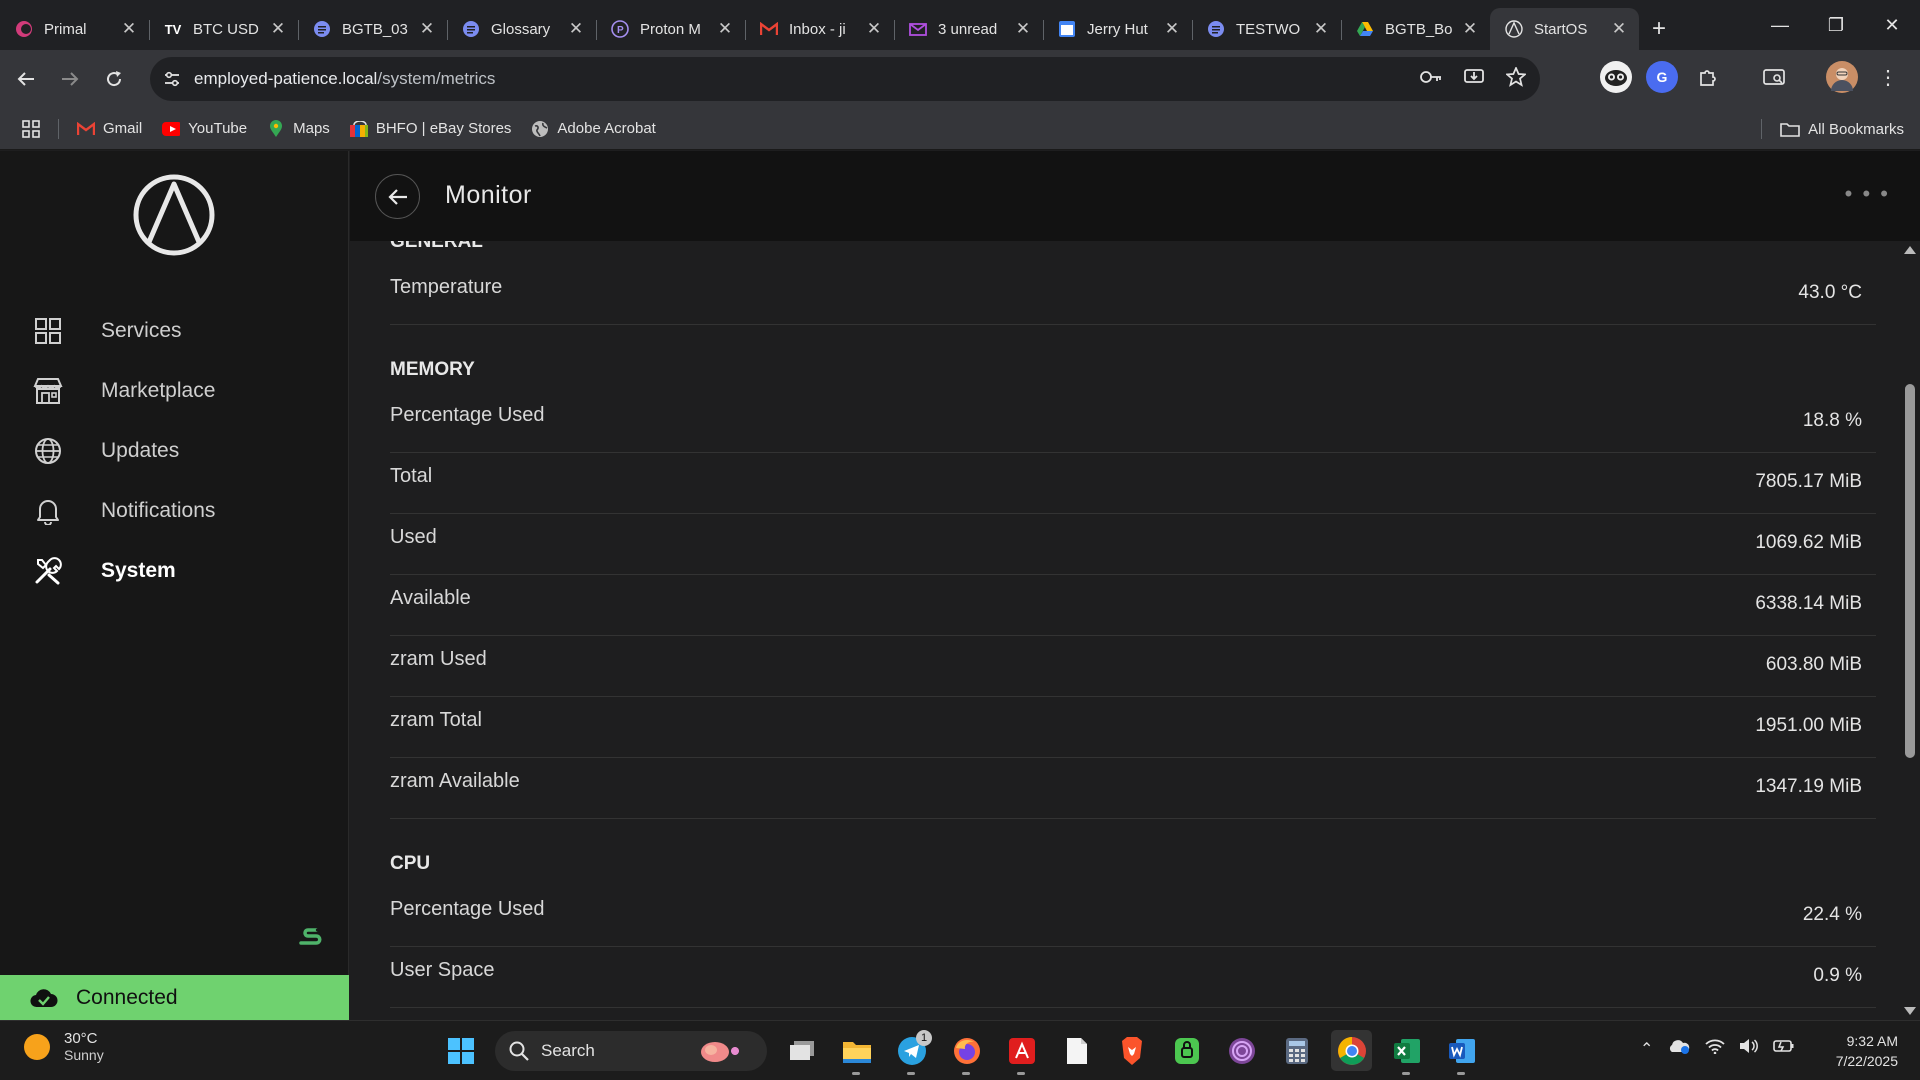 The height and width of the screenshot is (1080, 1920). I want to click on browser-tab-active: StartOS ✕, so click(1564, 29).